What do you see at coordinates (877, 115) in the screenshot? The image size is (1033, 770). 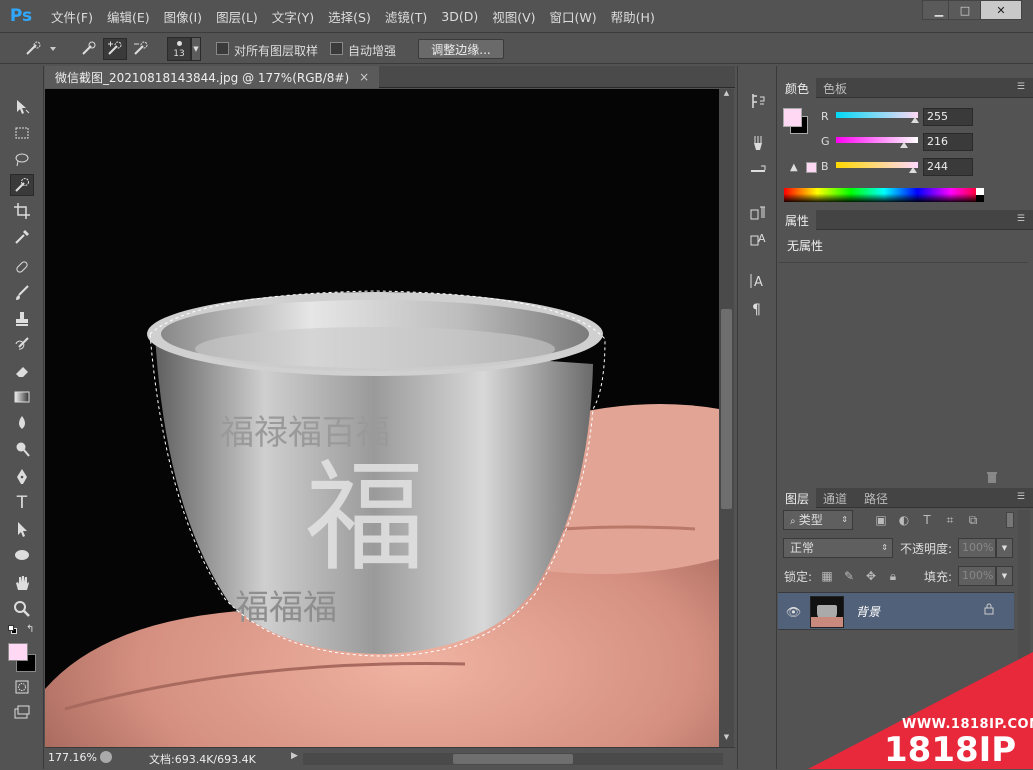 I see `red-ramp` at bounding box center [877, 115].